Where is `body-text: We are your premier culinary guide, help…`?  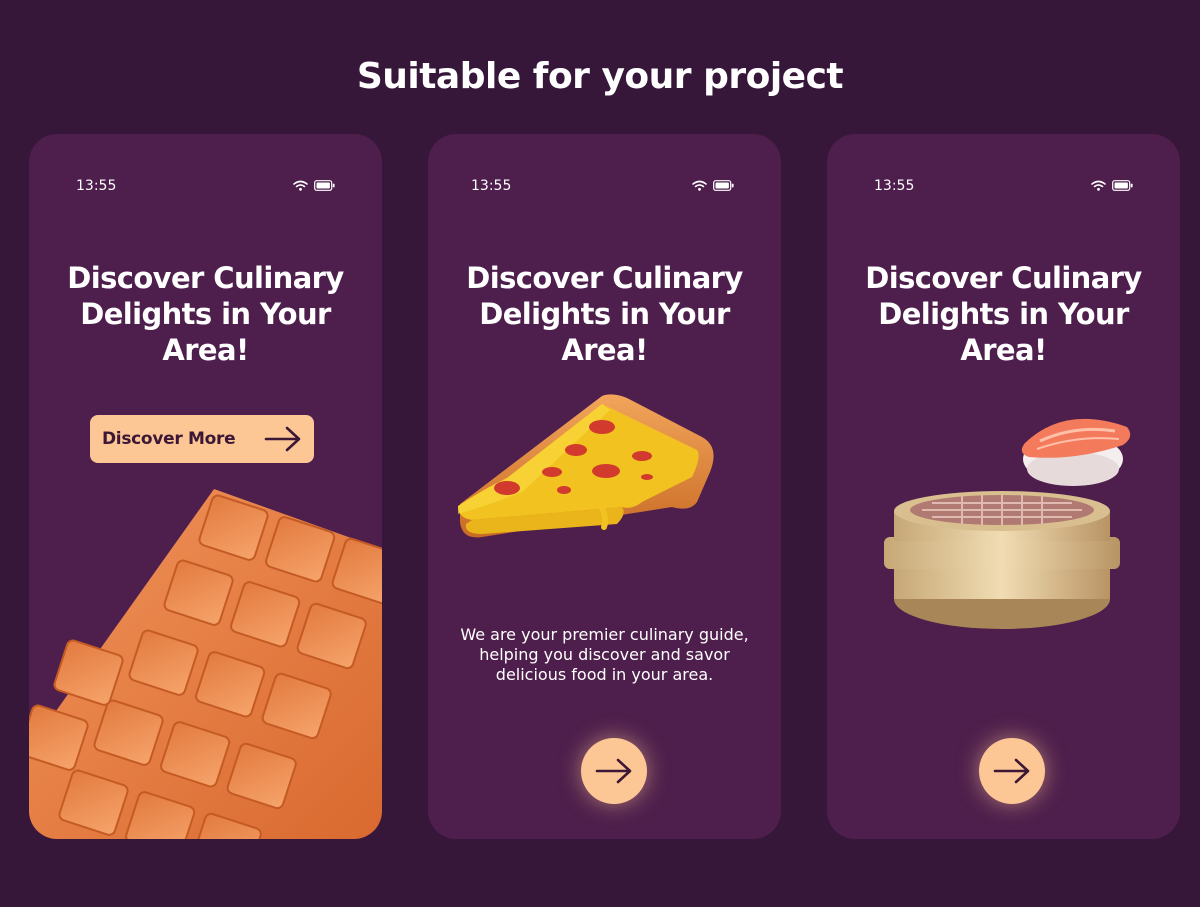 body-text: We are your premier culinary guide, help… is located at coordinates (604, 654).